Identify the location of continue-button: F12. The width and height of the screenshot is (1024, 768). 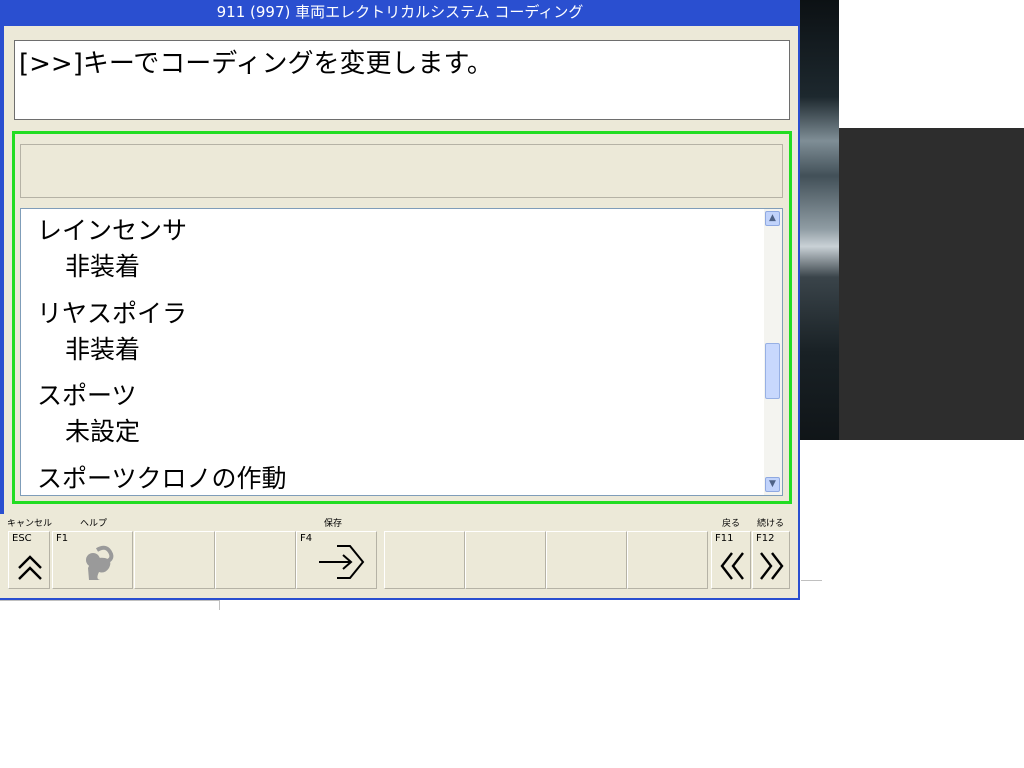
(771, 560).